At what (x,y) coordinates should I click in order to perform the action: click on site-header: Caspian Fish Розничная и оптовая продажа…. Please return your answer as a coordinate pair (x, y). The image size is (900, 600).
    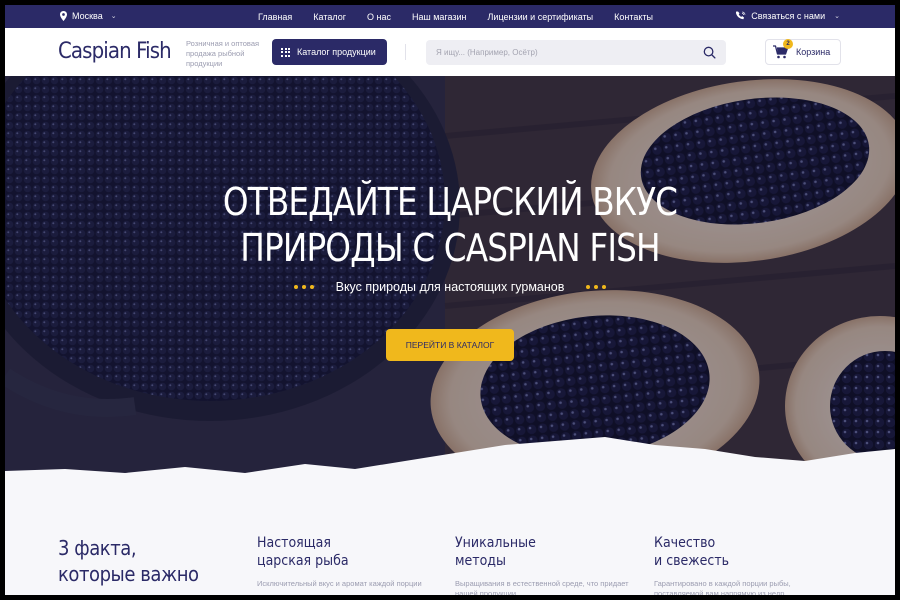
    Looking at the image, I should click on (450, 52).